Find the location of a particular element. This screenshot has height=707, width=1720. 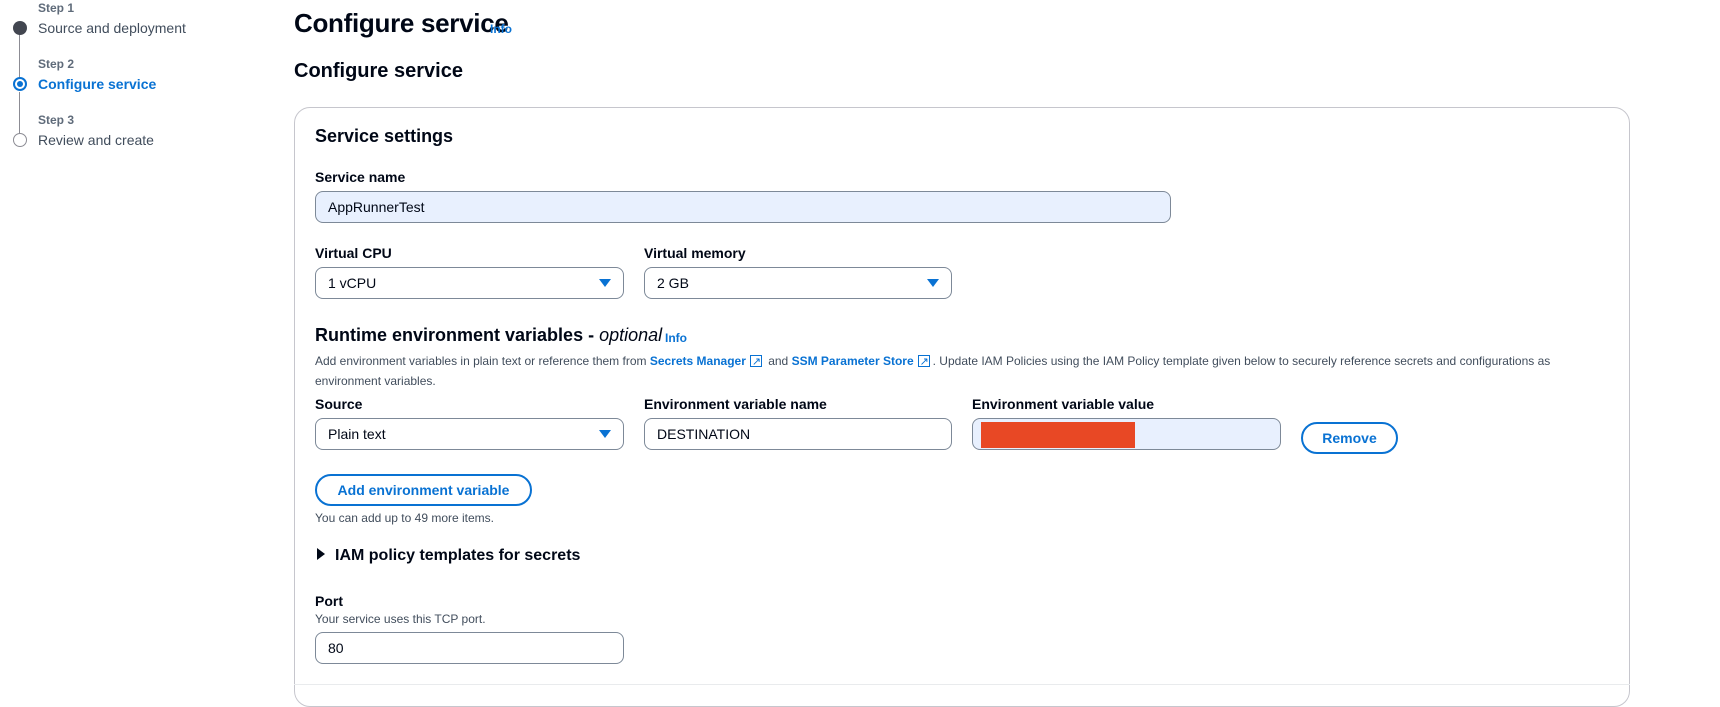

service-settings-heading: Service settings is located at coordinates (384, 136).